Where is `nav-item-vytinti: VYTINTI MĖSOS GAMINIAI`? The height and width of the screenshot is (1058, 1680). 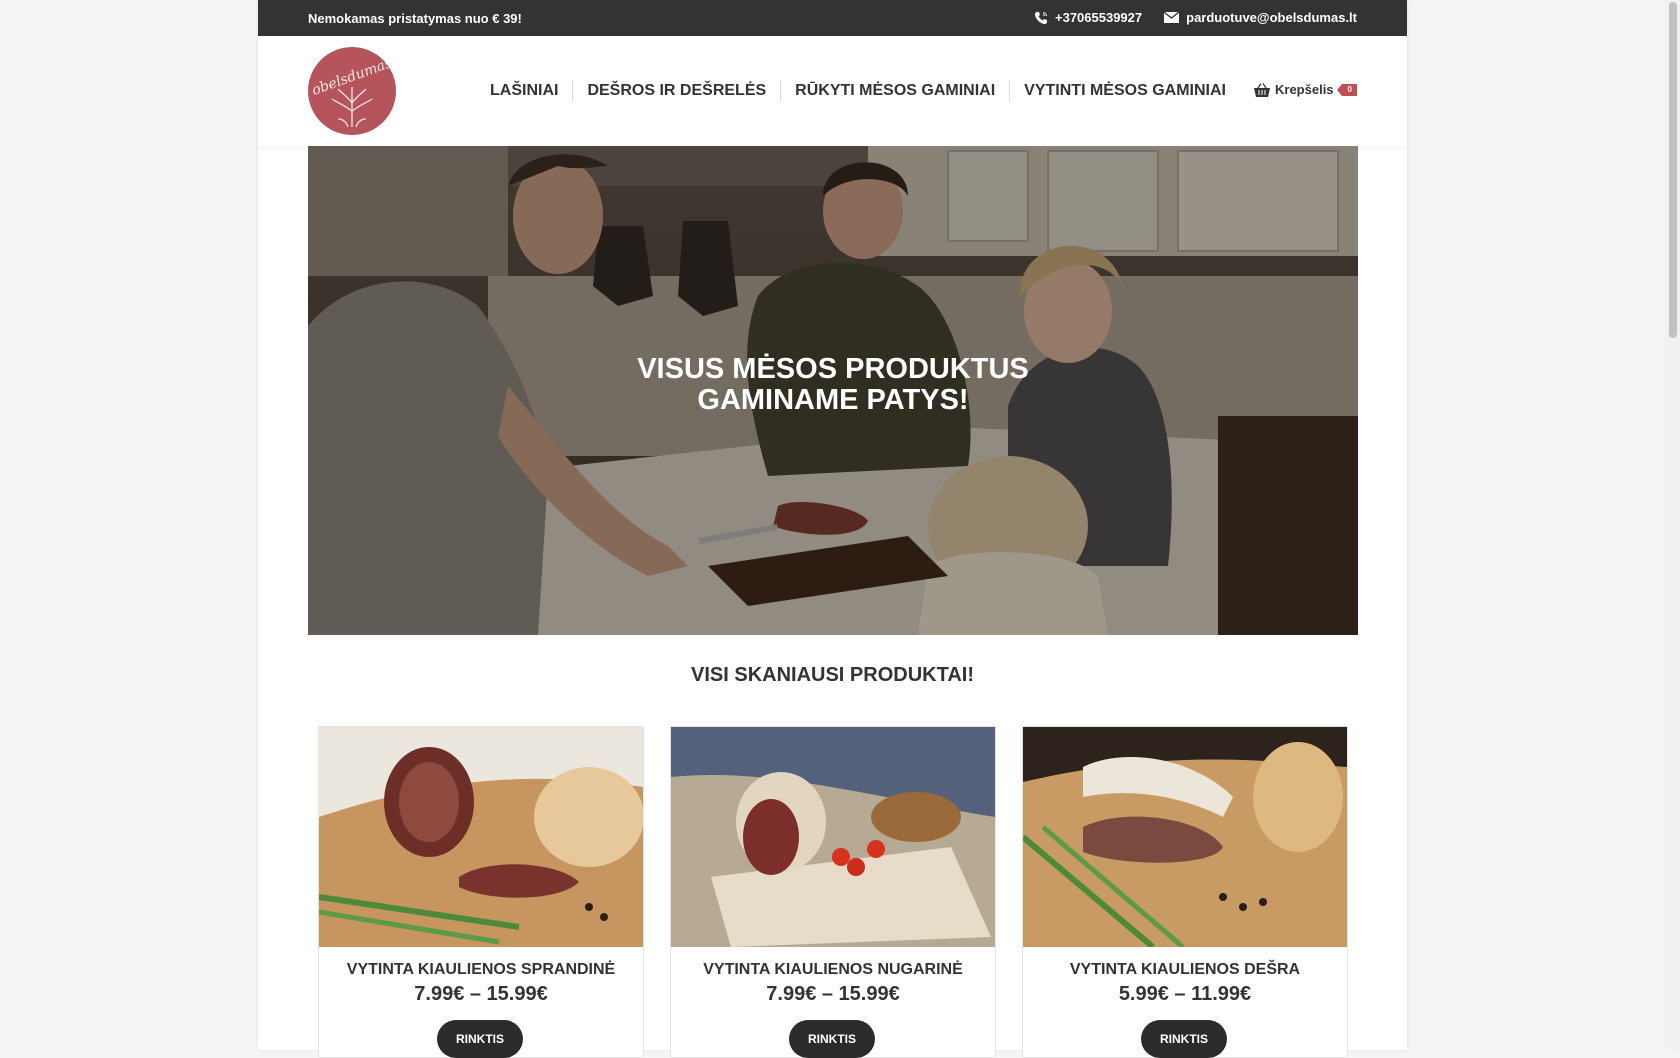
nav-item-vytinti: VYTINTI MĖSOS GAMINIAI is located at coordinates (1124, 91).